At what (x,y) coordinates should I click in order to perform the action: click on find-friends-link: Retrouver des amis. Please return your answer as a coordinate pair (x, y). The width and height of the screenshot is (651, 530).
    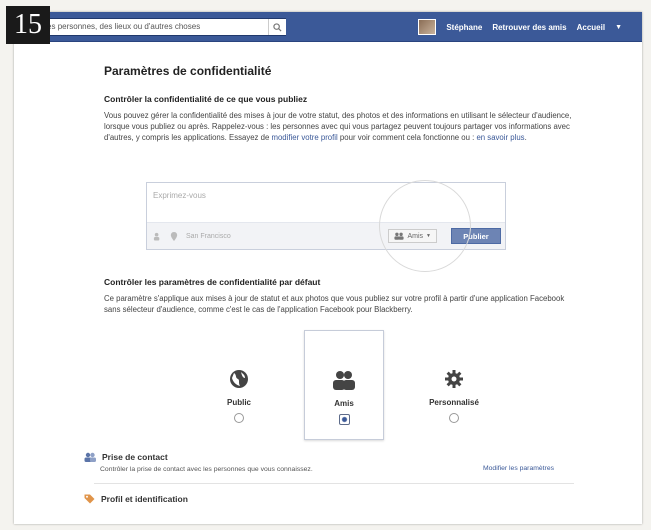
    Looking at the image, I should click on (529, 27).